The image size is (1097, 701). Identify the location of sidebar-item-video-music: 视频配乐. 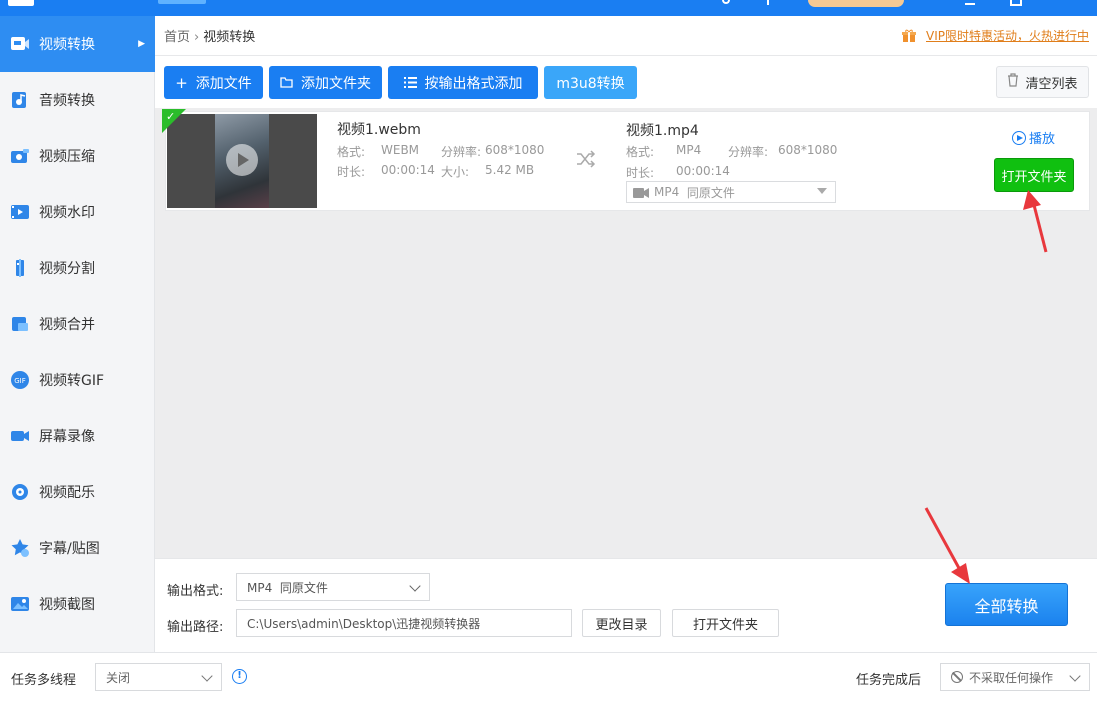
(77, 492).